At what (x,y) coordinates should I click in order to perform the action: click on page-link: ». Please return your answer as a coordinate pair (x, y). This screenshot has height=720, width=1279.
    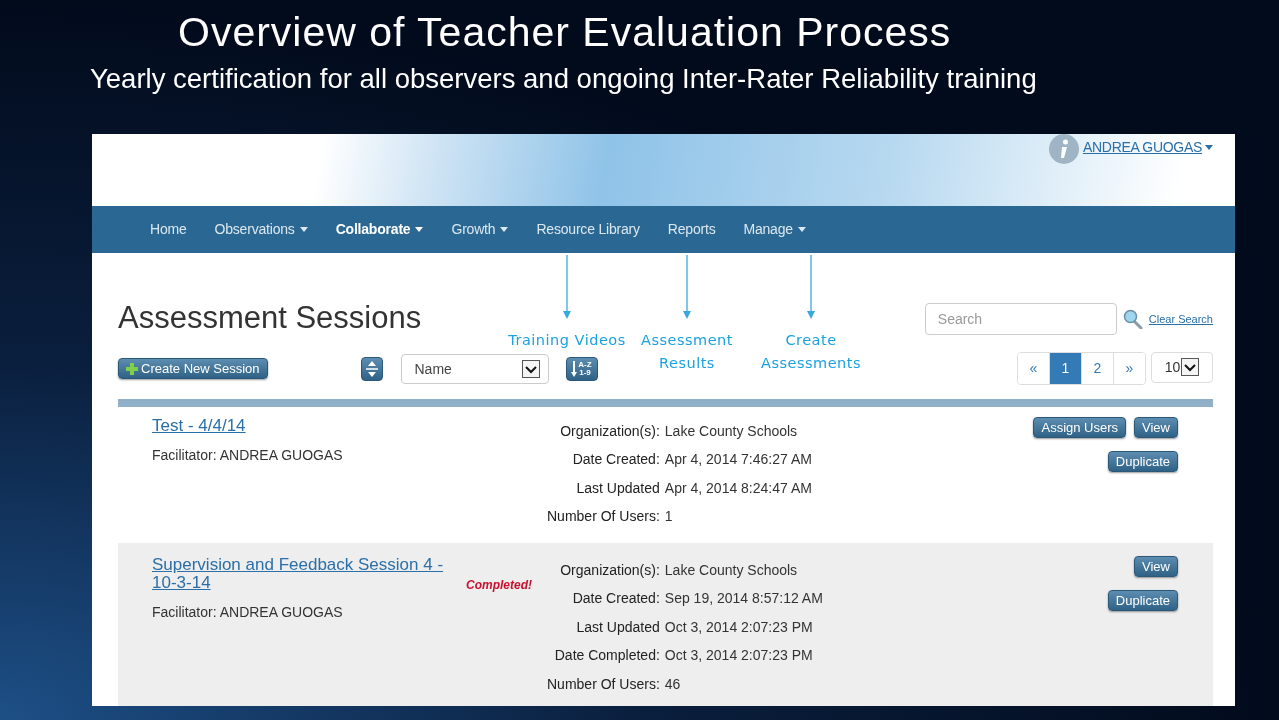
    Looking at the image, I should click on (1129, 368).